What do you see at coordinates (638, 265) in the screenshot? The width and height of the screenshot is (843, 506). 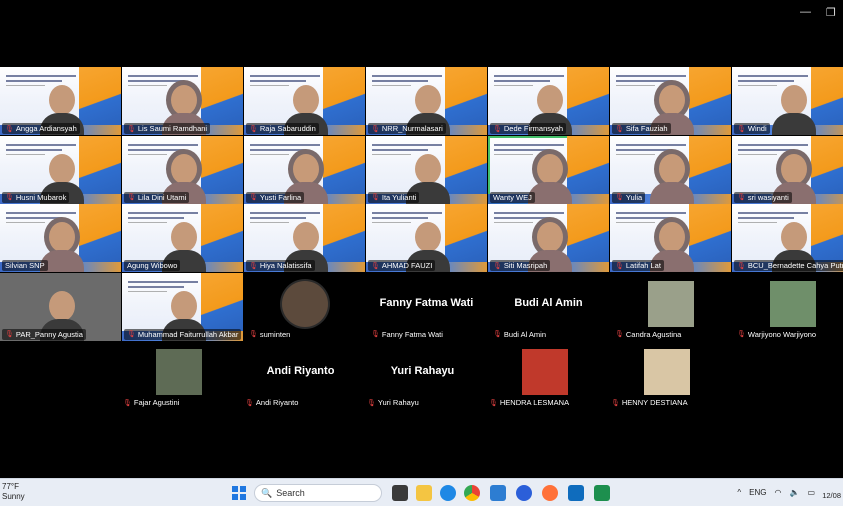 I see `participant-name-label: 🎙 Latifah Lat` at bounding box center [638, 265].